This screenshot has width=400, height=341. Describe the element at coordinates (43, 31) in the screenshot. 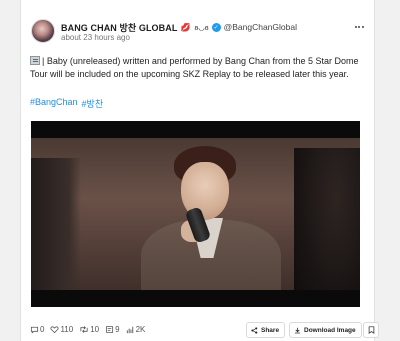

I see `avatar` at that location.